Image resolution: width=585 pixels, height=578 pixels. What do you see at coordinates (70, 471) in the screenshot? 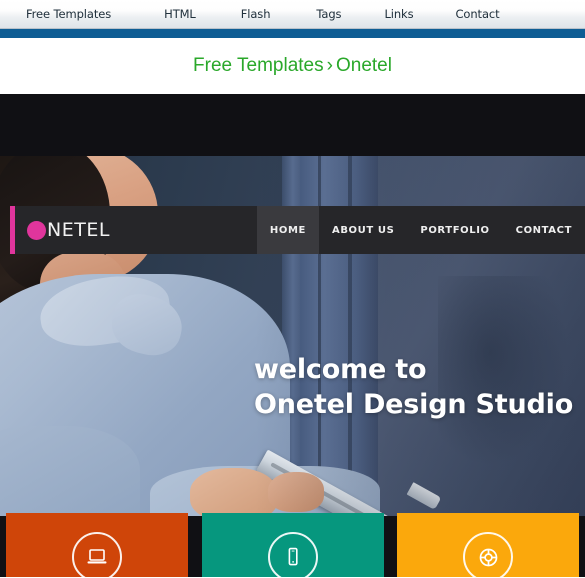
I see `hero-person-sleeve` at bounding box center [70, 471].